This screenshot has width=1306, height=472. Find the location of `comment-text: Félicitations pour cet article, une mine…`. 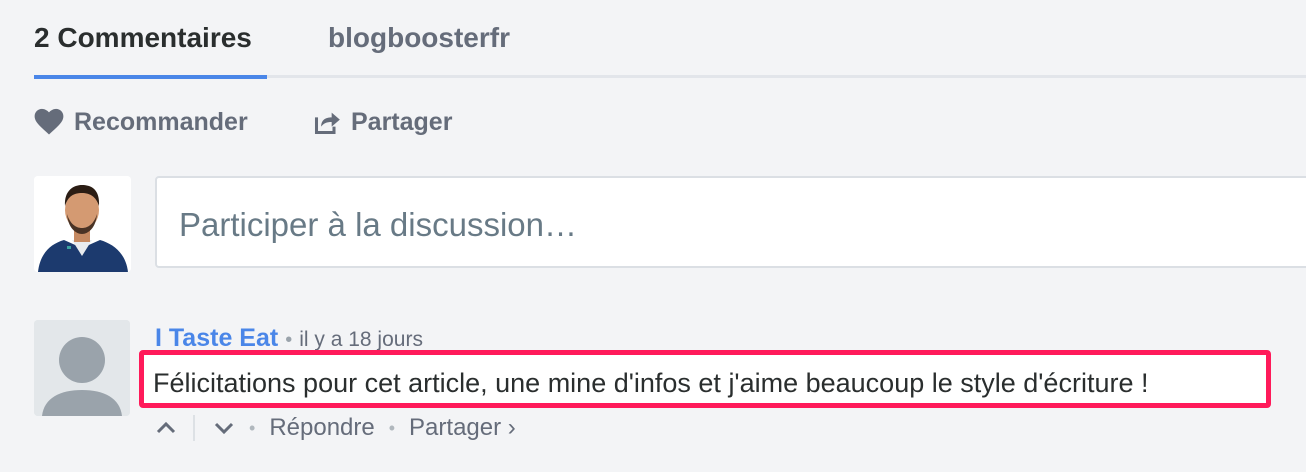

comment-text: Félicitations pour cet article, une mine… is located at coordinates (651, 383).